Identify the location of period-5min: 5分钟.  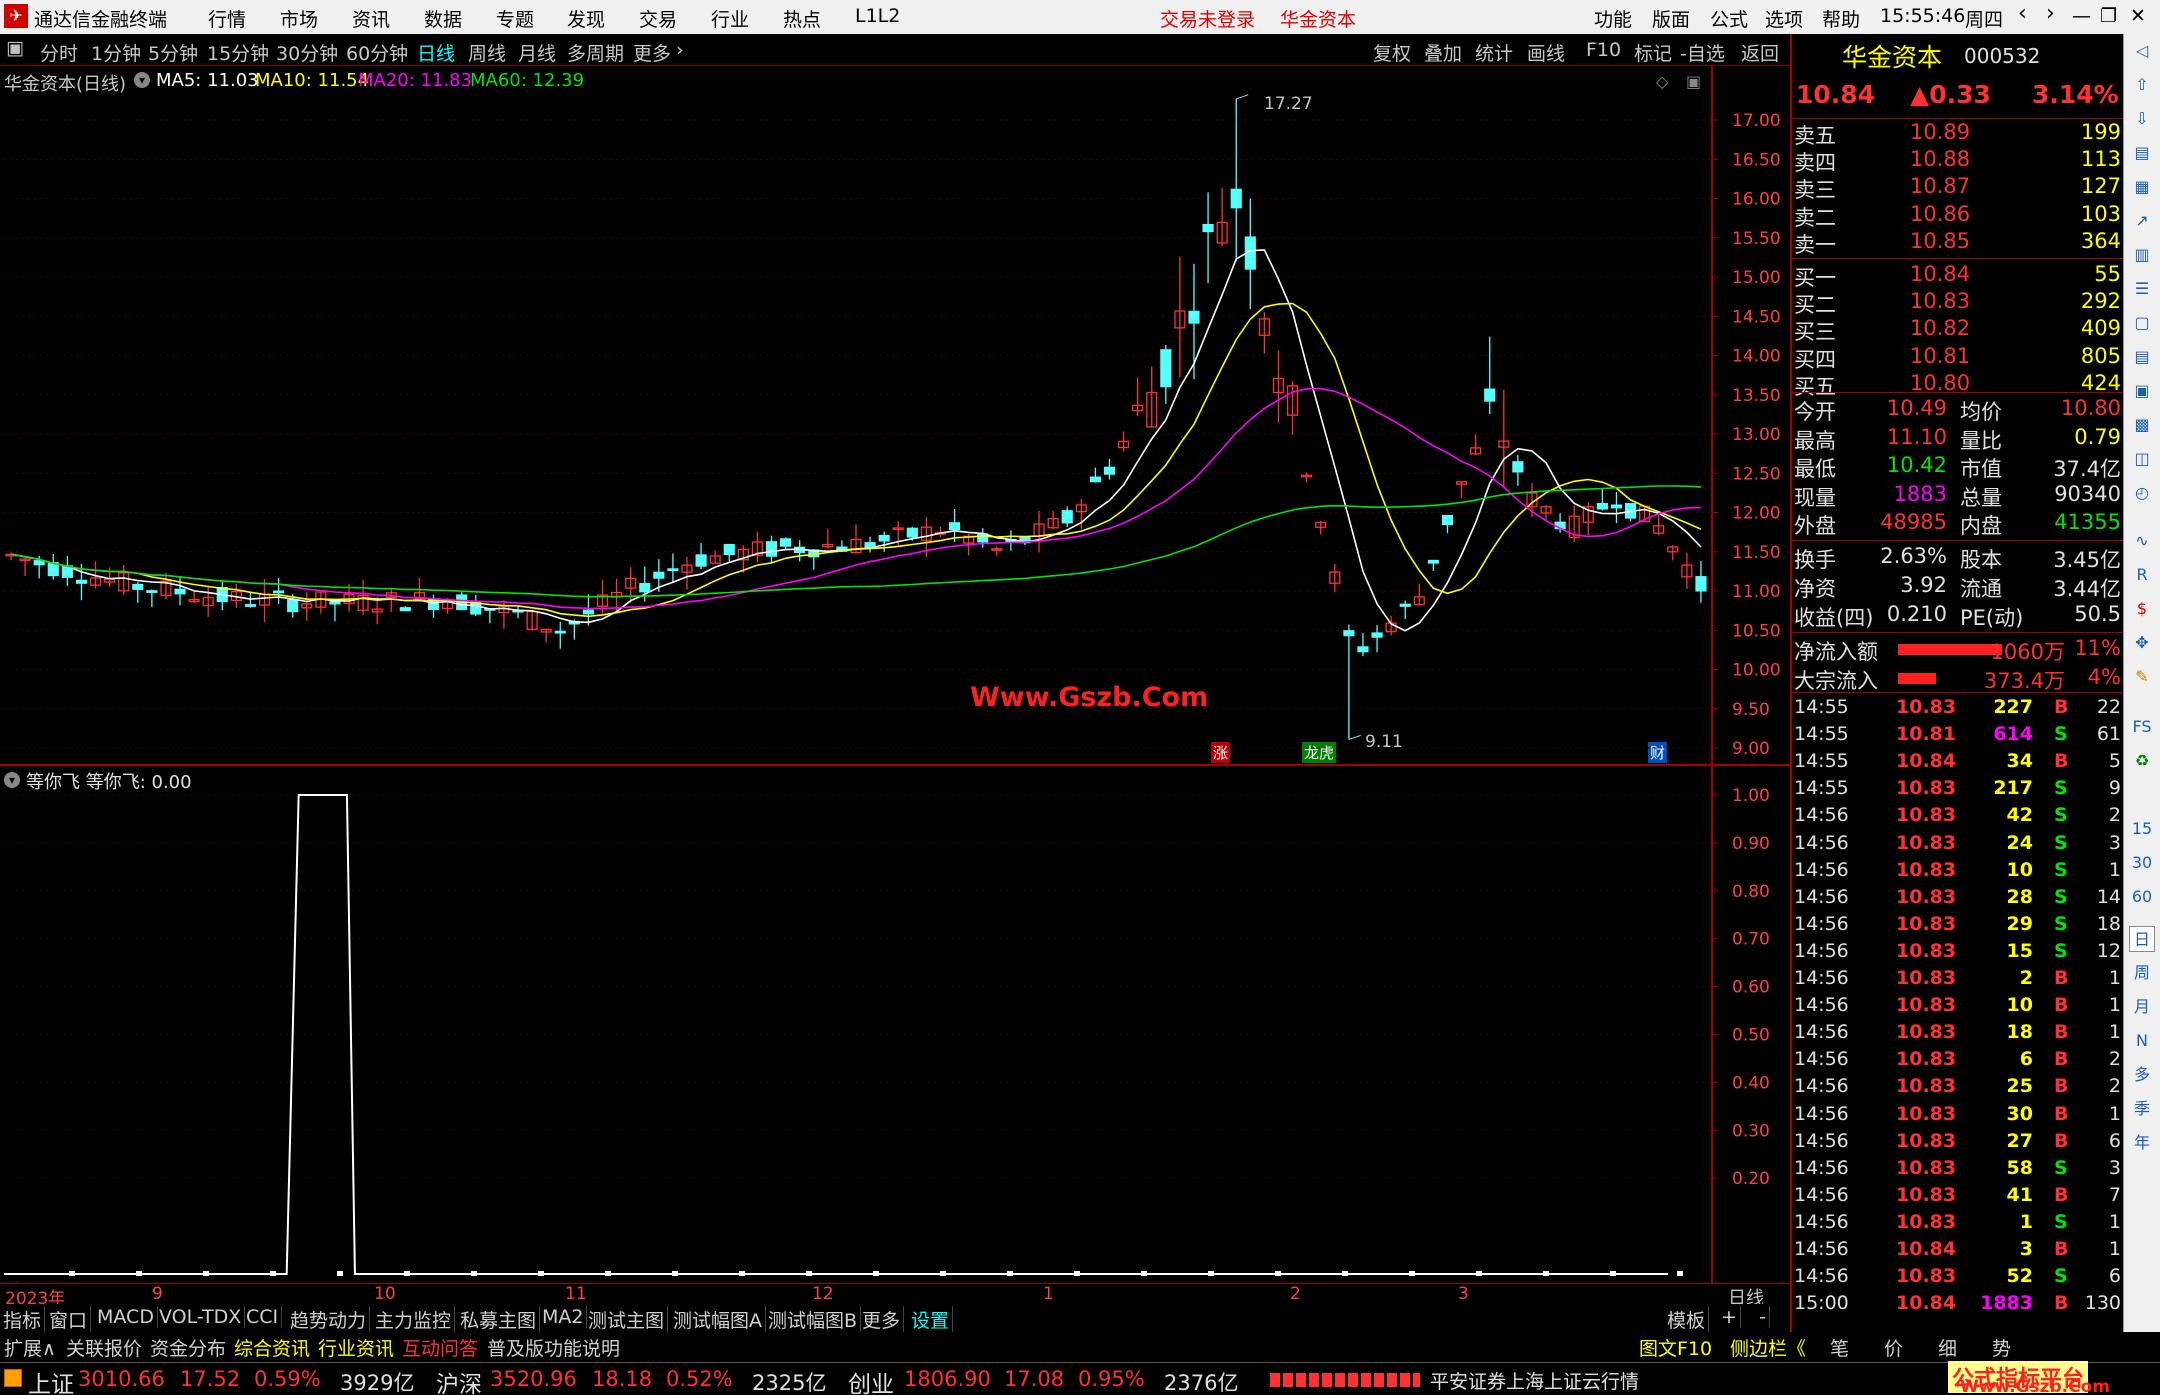
(173, 52).